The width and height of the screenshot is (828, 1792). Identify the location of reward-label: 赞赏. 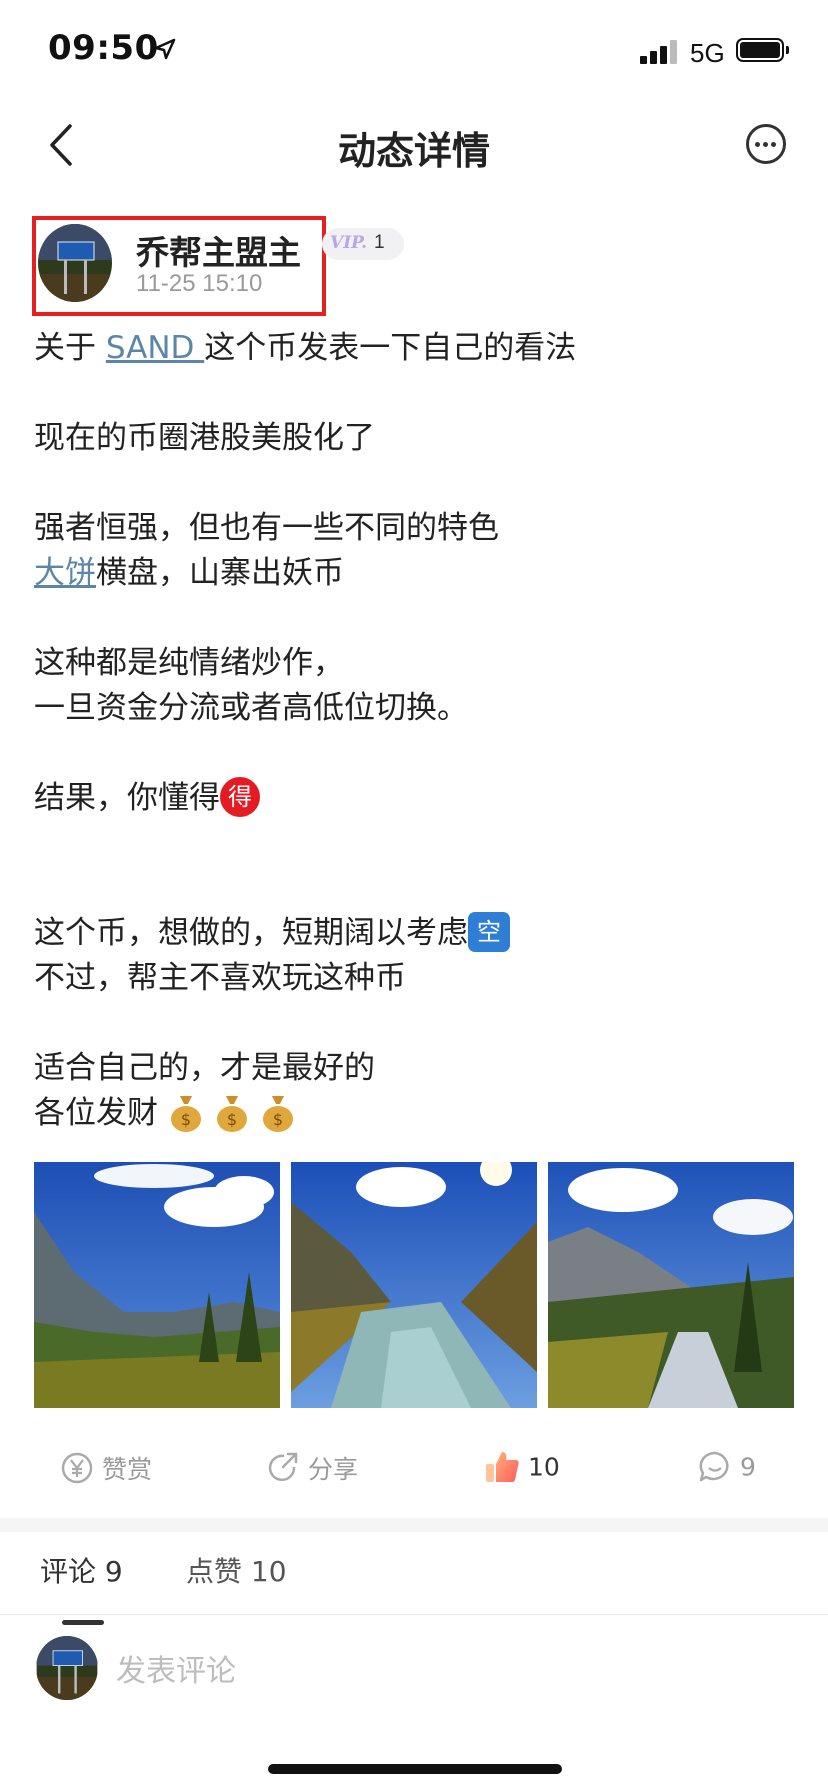
(126, 1469).